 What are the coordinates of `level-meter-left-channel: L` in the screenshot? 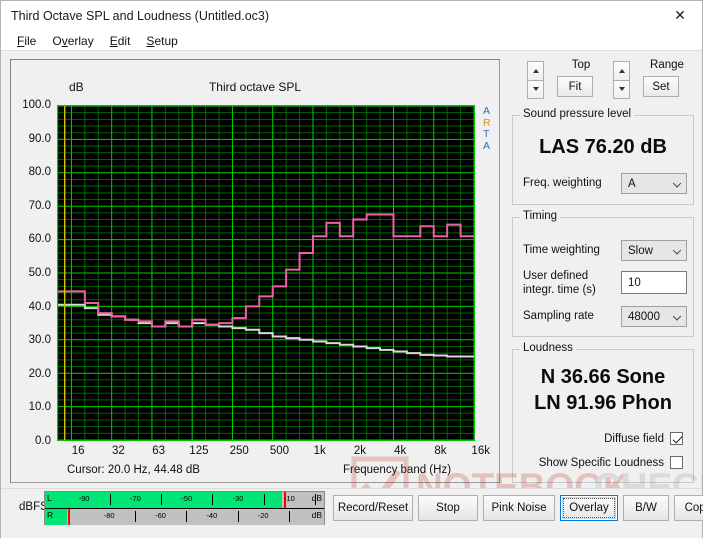 It's located at (49, 498).